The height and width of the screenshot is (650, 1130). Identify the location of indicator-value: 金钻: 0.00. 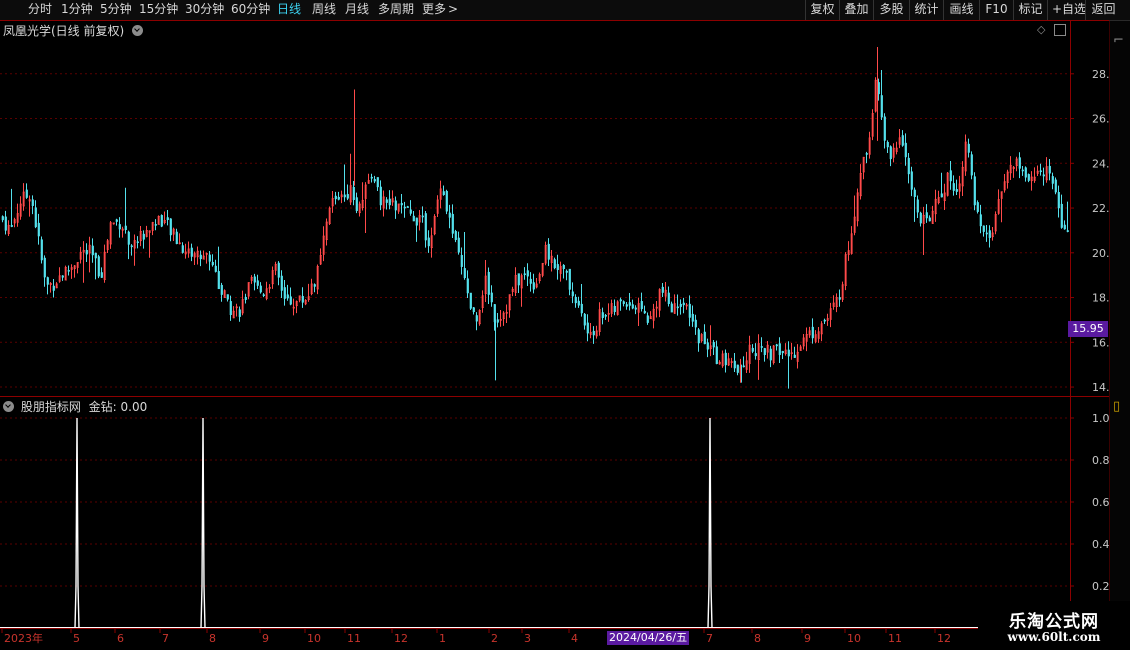
(118, 407).